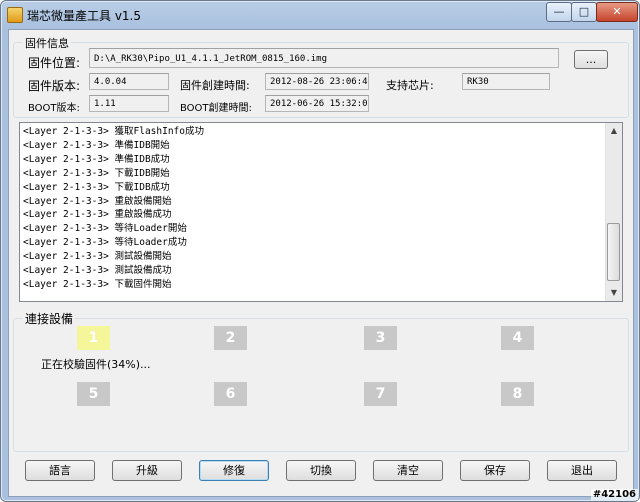  What do you see at coordinates (408, 470) in the screenshot?
I see `clear-button: 清空` at bounding box center [408, 470].